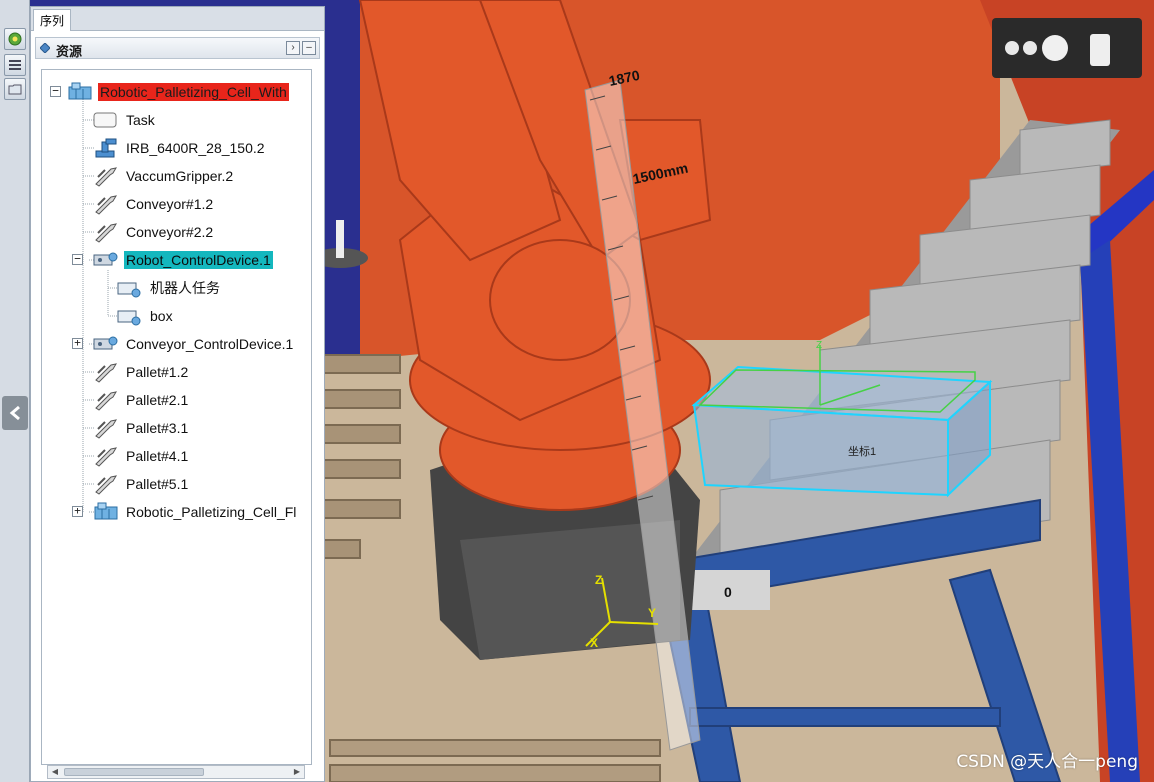 Image resolution: width=1154 pixels, height=782 pixels. Describe the element at coordinates (15, 391) in the screenshot. I see `left-toolbar` at that location.